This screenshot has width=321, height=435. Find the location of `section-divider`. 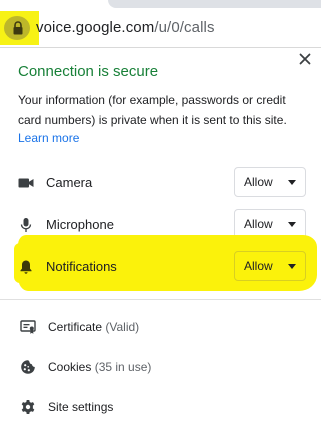

section-divider is located at coordinates (160, 299).